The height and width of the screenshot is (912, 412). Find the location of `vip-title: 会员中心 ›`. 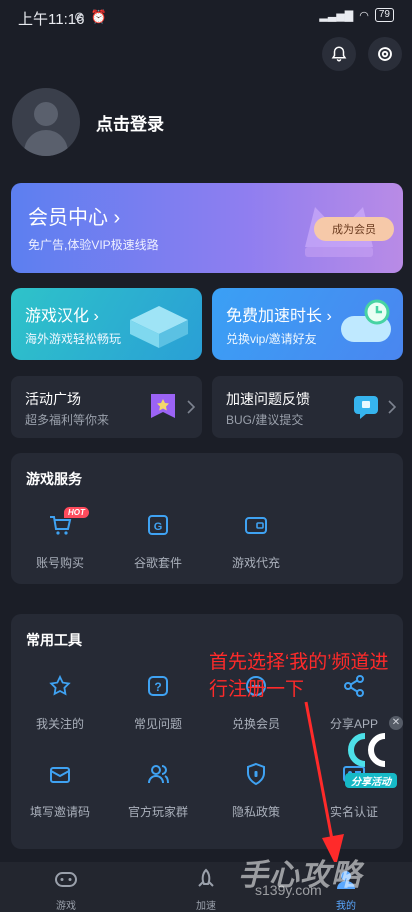

vip-title: 会员中心 › is located at coordinates (74, 218).